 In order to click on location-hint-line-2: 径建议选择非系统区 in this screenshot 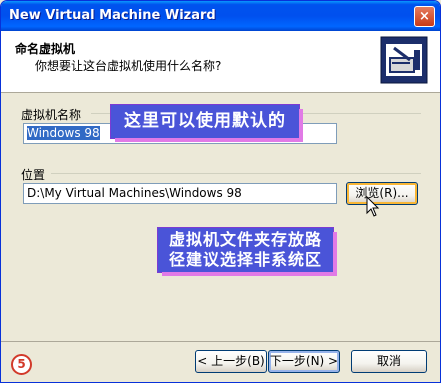, I will do `click(245, 259)`.